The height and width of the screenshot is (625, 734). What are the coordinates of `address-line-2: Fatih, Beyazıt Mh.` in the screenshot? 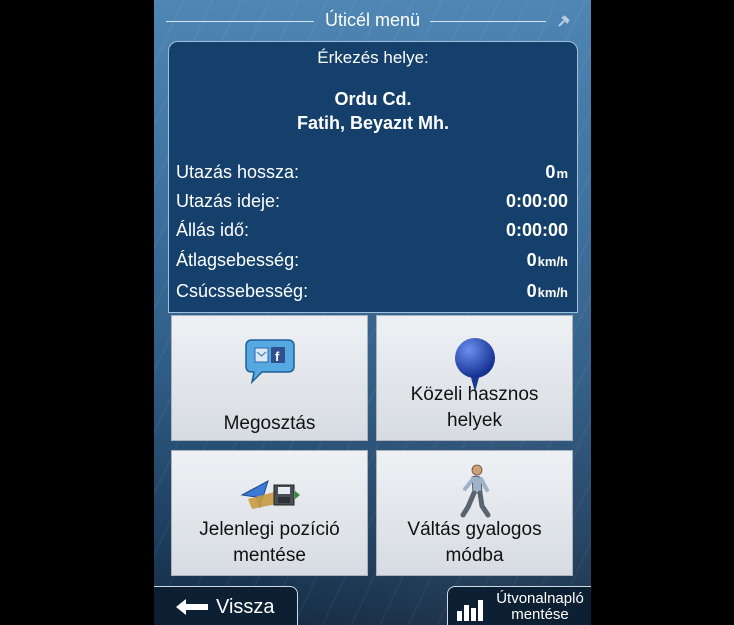 It's located at (372, 123).